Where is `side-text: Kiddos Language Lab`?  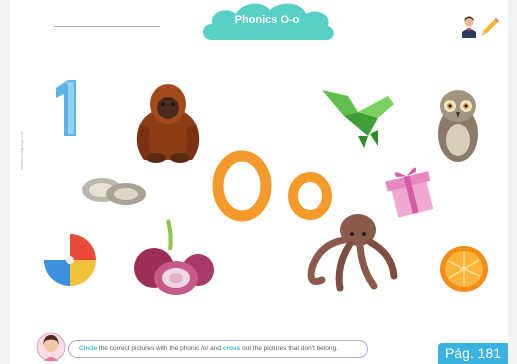
side-text: Kiddos Language Lab is located at coordinates (21, 150).